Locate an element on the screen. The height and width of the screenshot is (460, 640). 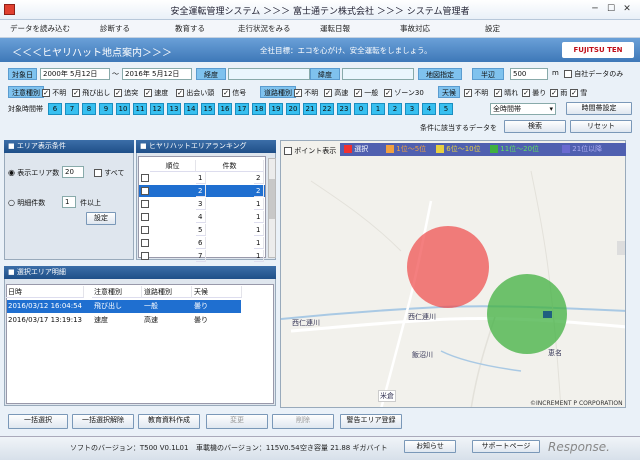
hour-toggle-12: 12 is located at coordinates (157, 109).